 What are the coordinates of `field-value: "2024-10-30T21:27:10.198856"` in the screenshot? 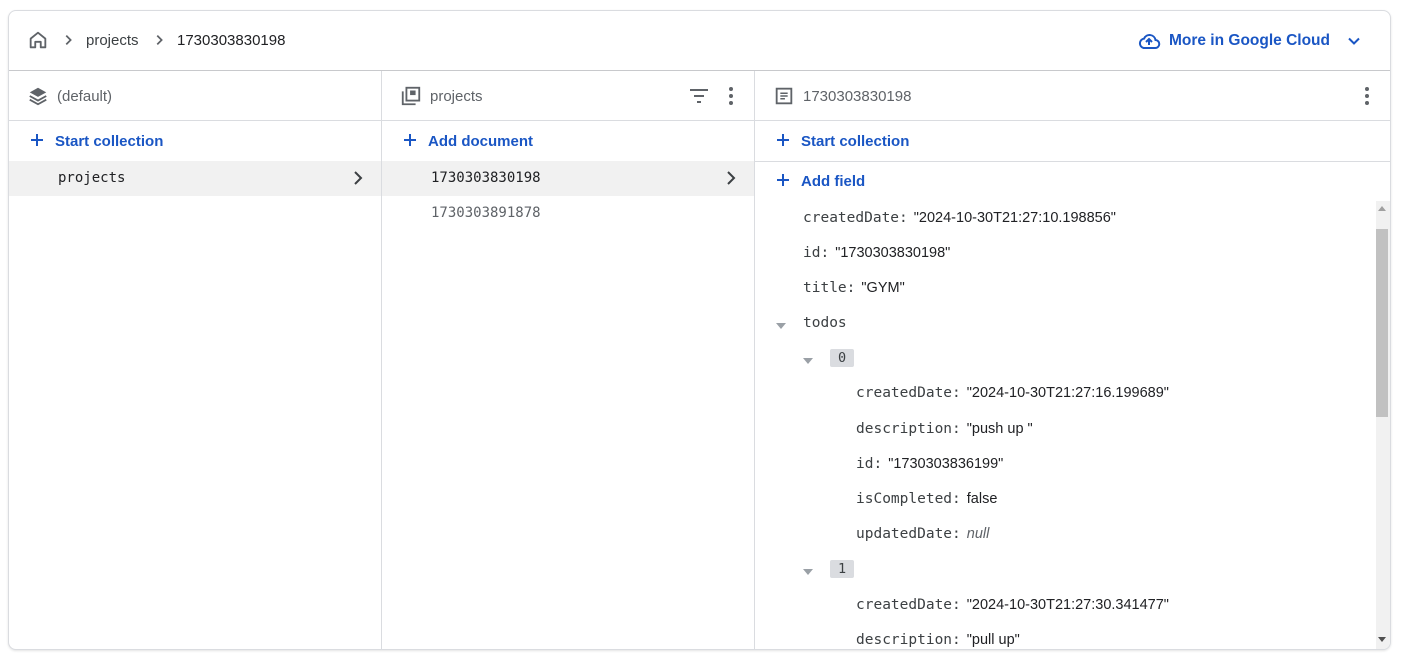 It's located at (1014, 218).